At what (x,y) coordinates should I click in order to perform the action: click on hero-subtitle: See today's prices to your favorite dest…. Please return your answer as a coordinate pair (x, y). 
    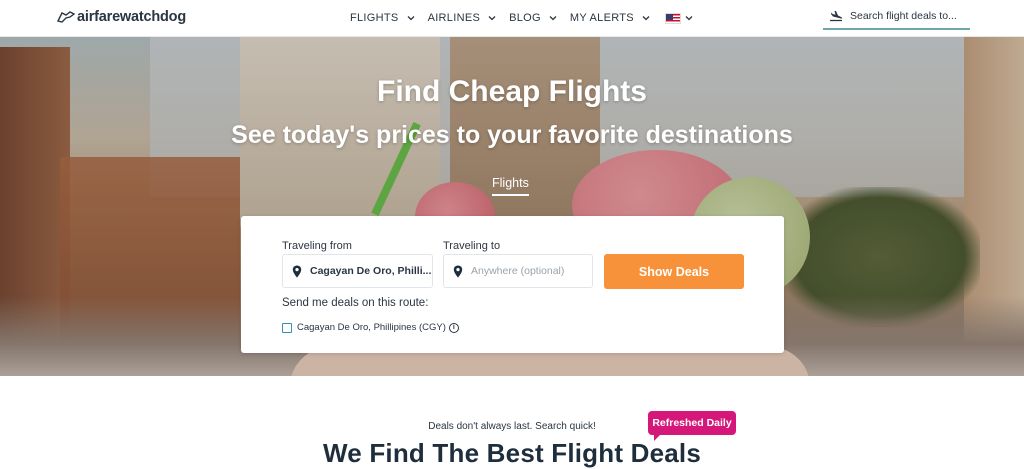
    Looking at the image, I should click on (512, 135).